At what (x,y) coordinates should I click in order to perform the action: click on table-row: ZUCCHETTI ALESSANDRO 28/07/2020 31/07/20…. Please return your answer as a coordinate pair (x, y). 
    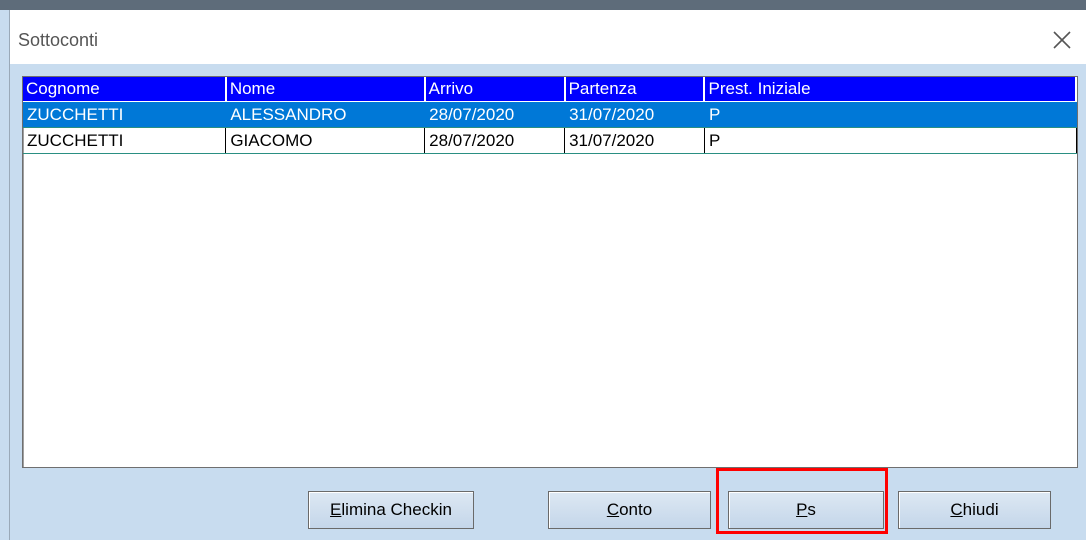
    Looking at the image, I should click on (550, 114).